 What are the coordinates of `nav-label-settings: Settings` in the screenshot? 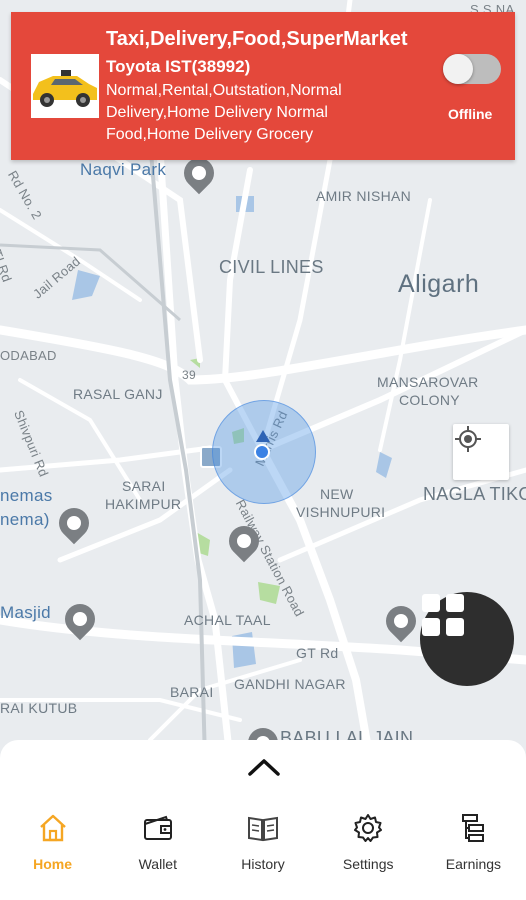 It's located at (368, 864).